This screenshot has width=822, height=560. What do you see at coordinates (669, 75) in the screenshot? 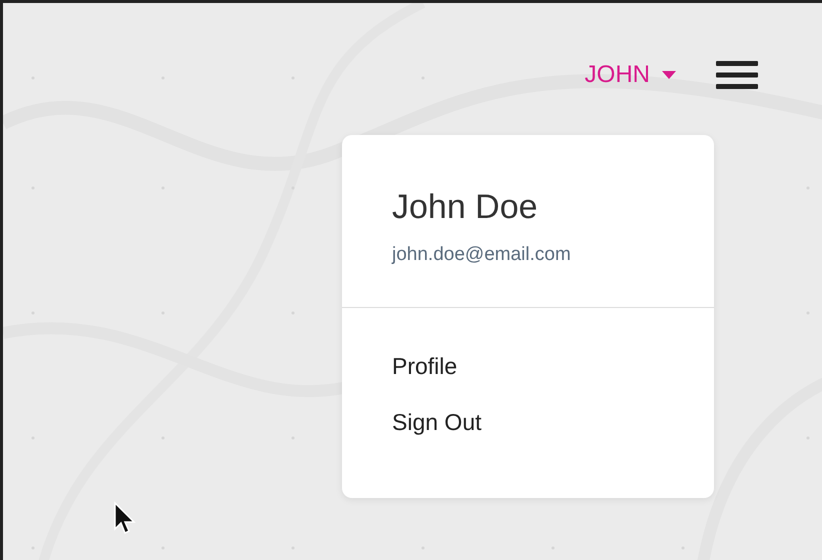
I see `caret-icon` at bounding box center [669, 75].